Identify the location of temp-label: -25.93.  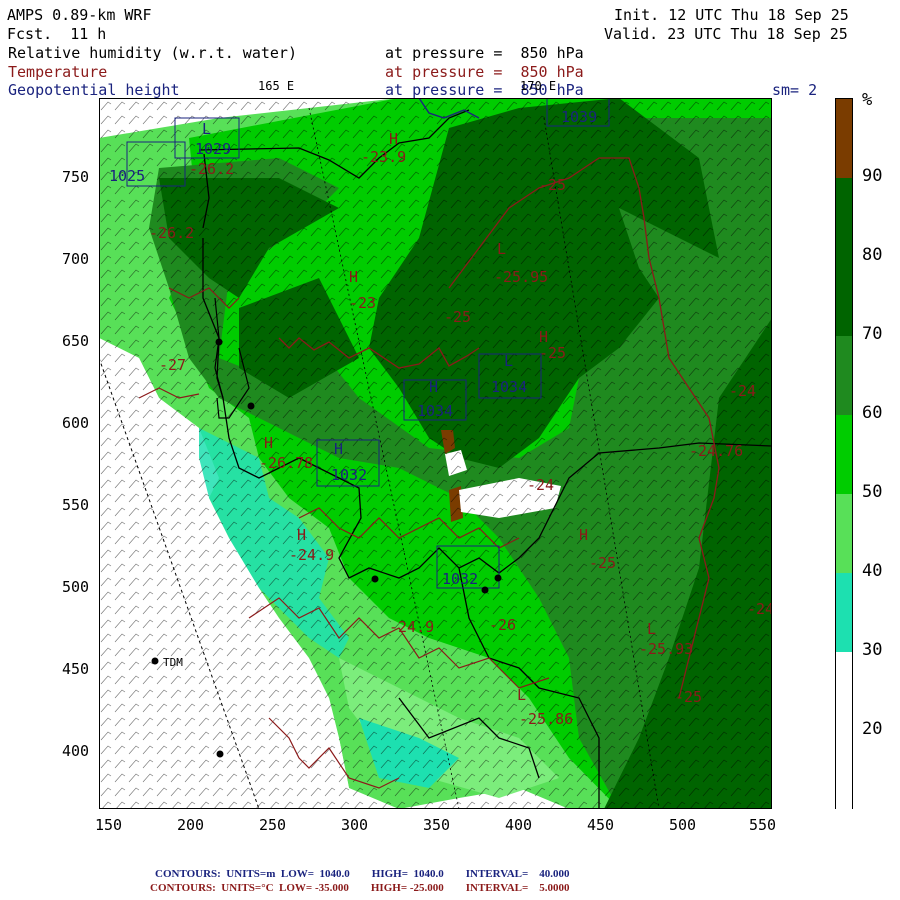
(666, 649).